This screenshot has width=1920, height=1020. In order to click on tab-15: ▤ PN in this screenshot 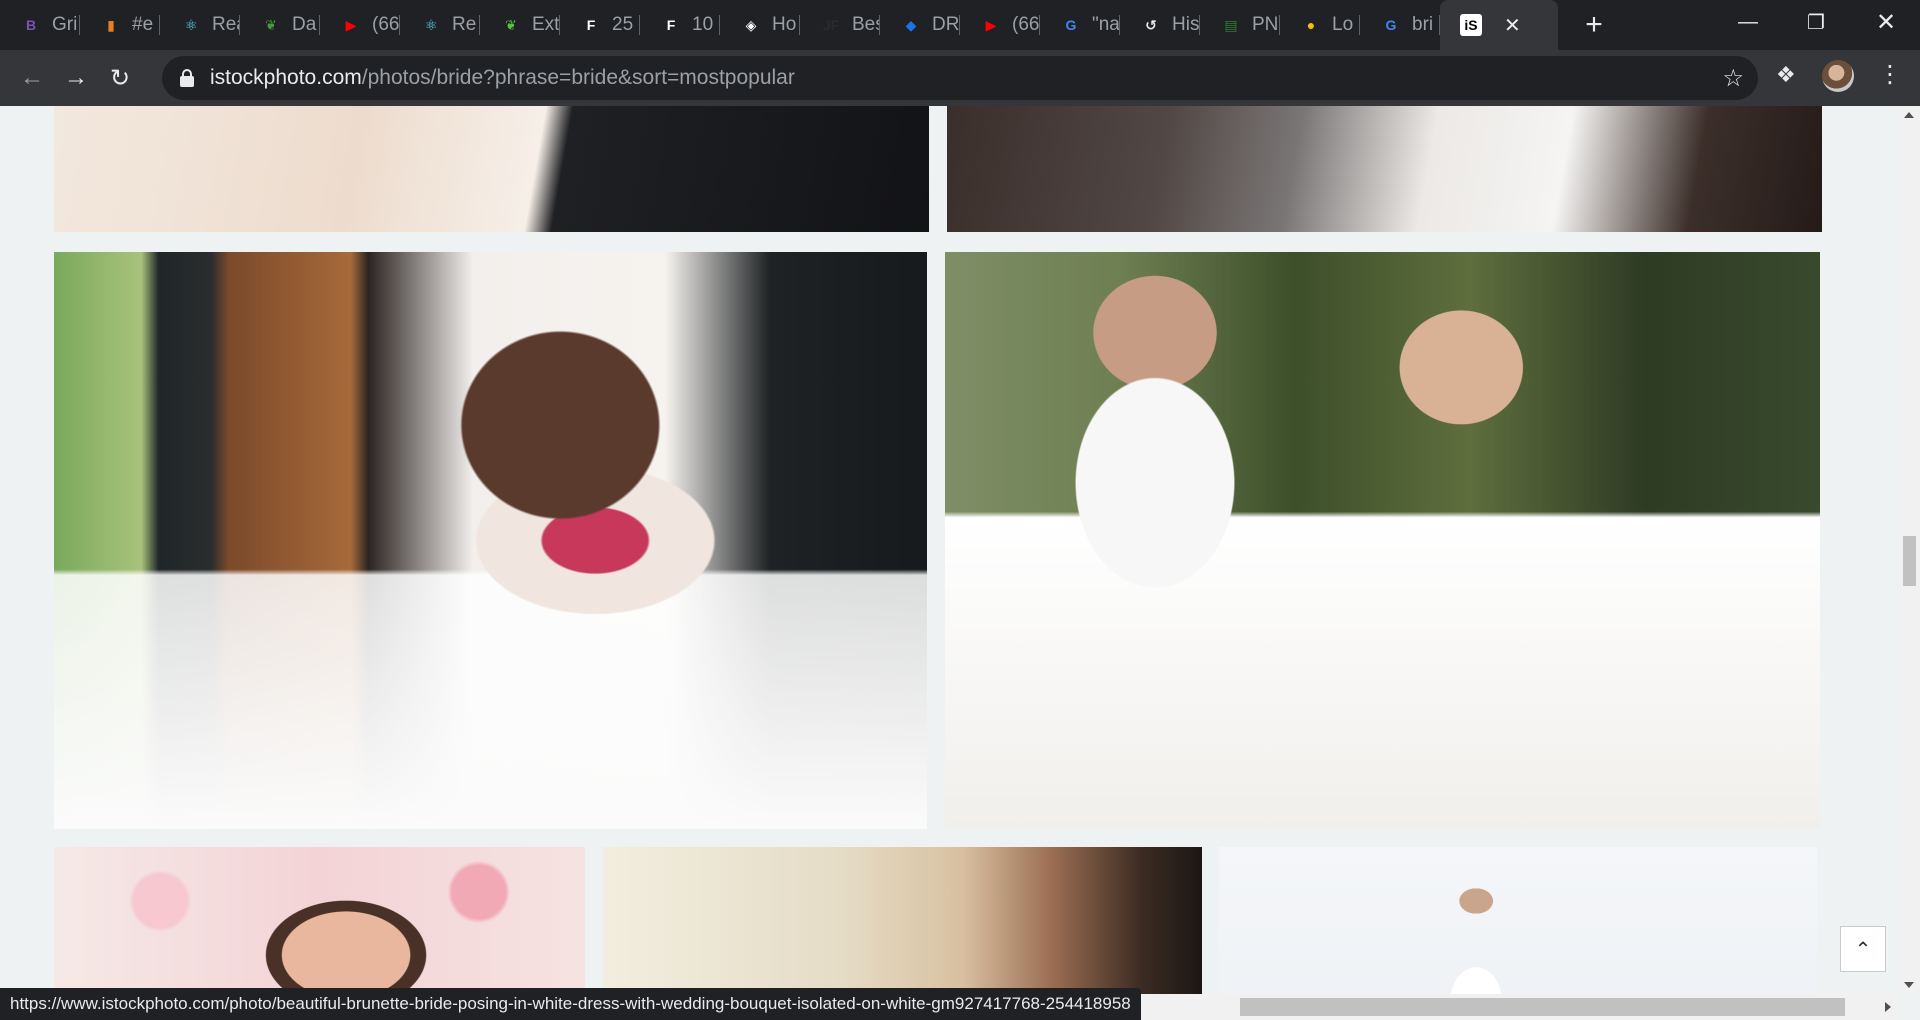, I will do `click(1240, 25)`.